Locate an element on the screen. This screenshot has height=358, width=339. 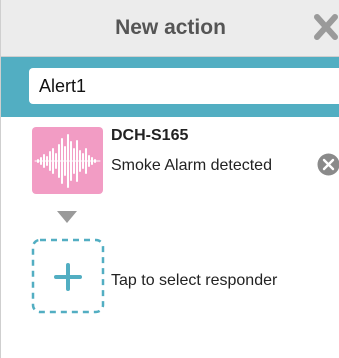
sound-wave-icon is located at coordinates (67, 161).